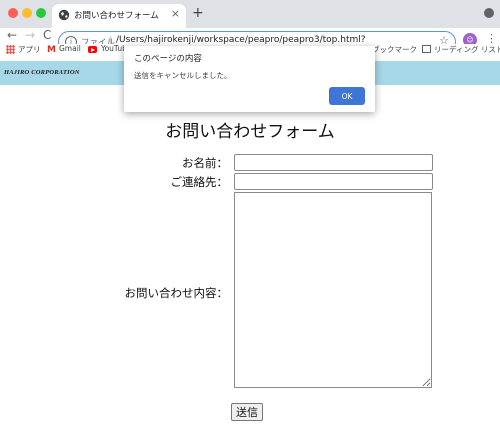 The height and width of the screenshot is (441, 500). I want to click on submit-button: 送信, so click(247, 412).